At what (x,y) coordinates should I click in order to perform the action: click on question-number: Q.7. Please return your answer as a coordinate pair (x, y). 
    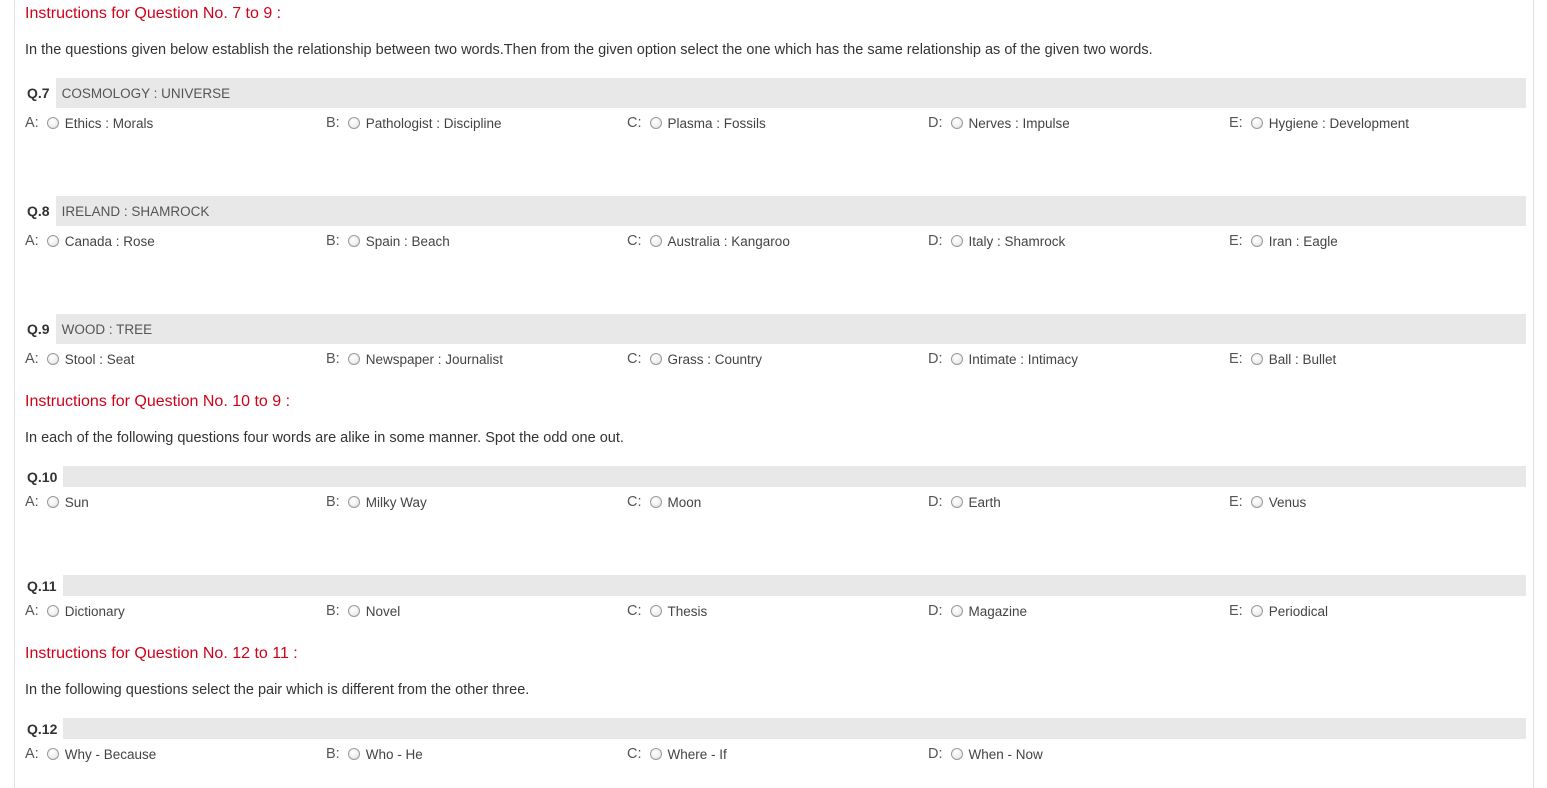
    Looking at the image, I should click on (40, 93).